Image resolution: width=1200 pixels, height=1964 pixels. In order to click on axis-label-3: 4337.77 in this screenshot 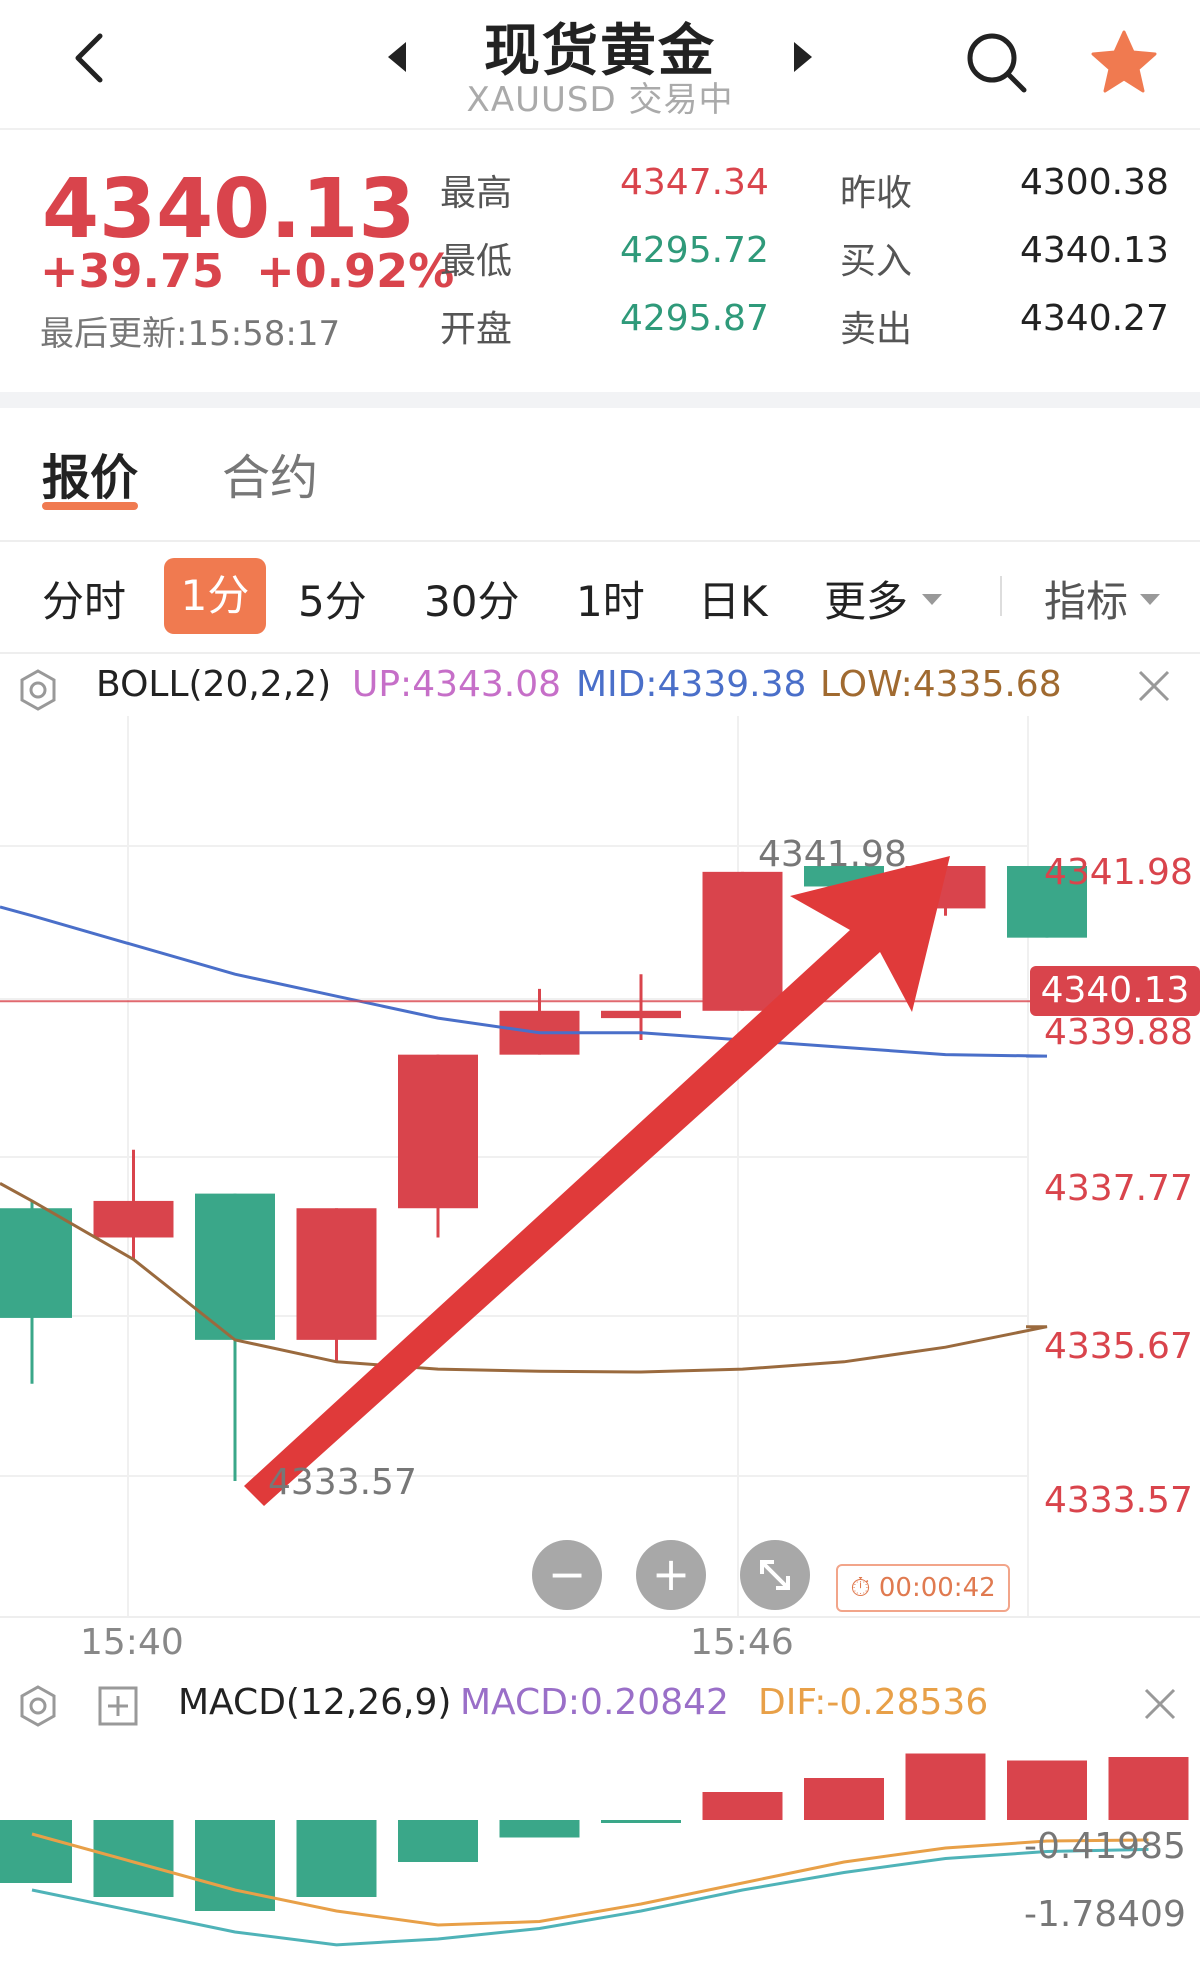, I will do `click(1118, 1188)`.